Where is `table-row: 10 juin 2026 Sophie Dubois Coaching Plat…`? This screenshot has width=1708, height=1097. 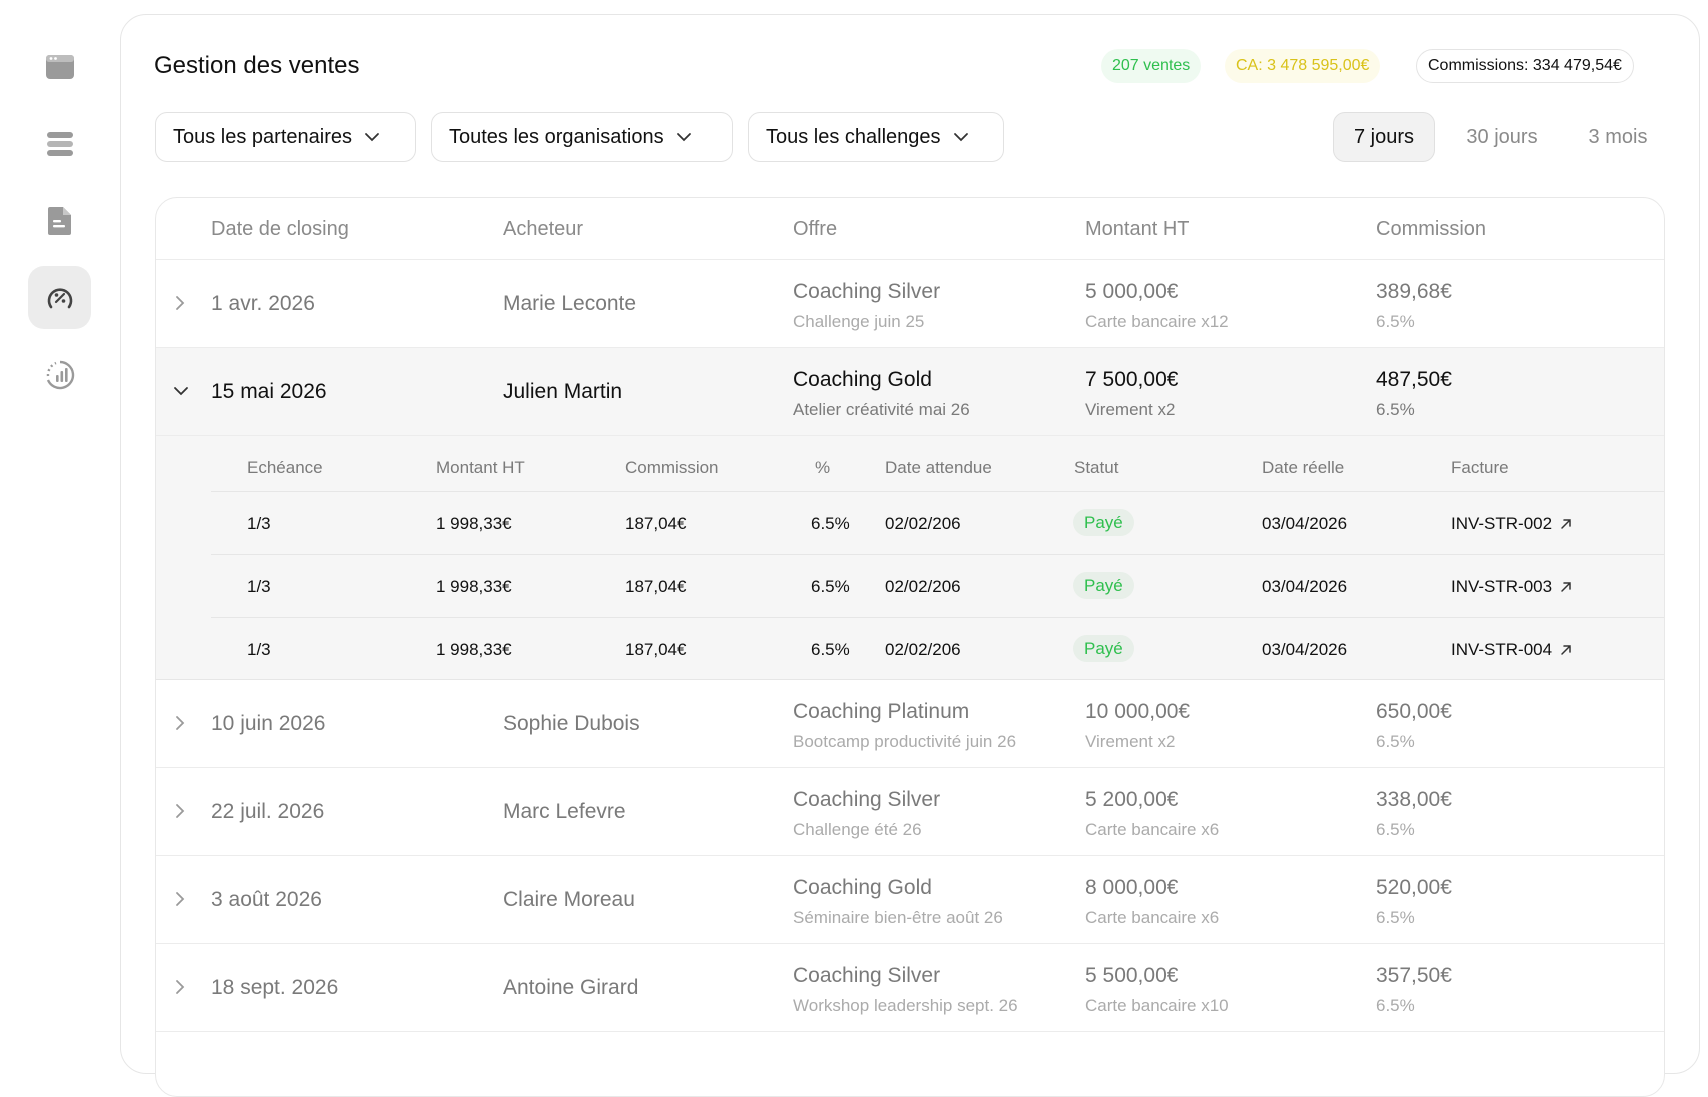
table-row: 10 juin 2026 Sophie Dubois Coaching Plat… is located at coordinates (910, 724).